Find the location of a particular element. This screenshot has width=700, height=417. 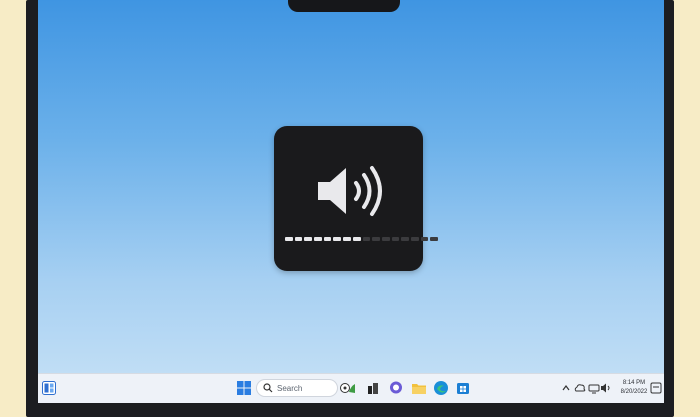

notification-icon is located at coordinates (656, 388).